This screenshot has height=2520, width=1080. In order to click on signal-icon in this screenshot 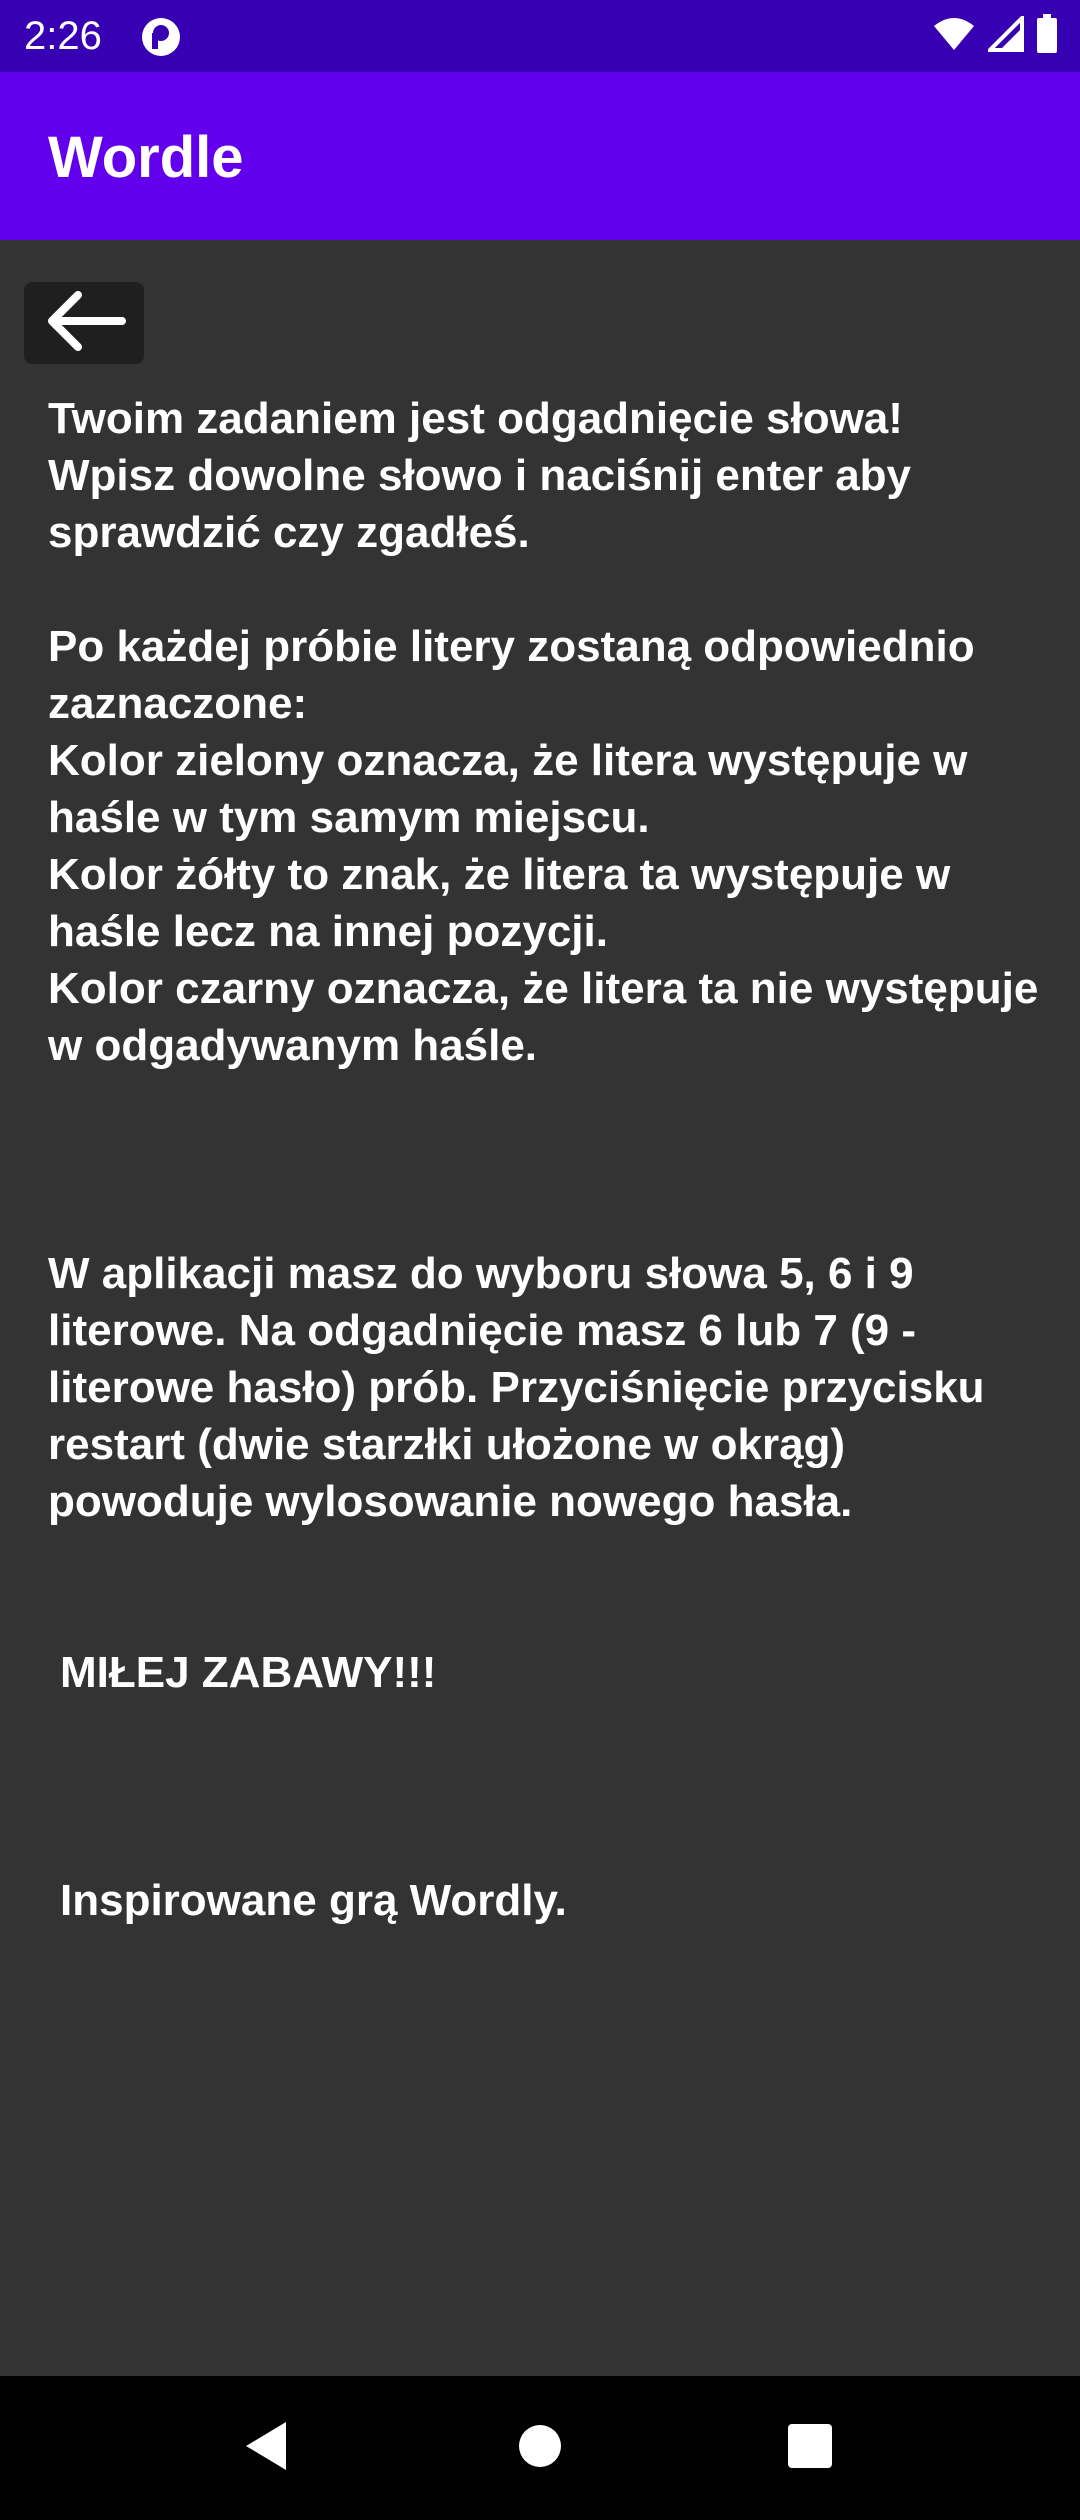, I will do `click(1004, 34)`.